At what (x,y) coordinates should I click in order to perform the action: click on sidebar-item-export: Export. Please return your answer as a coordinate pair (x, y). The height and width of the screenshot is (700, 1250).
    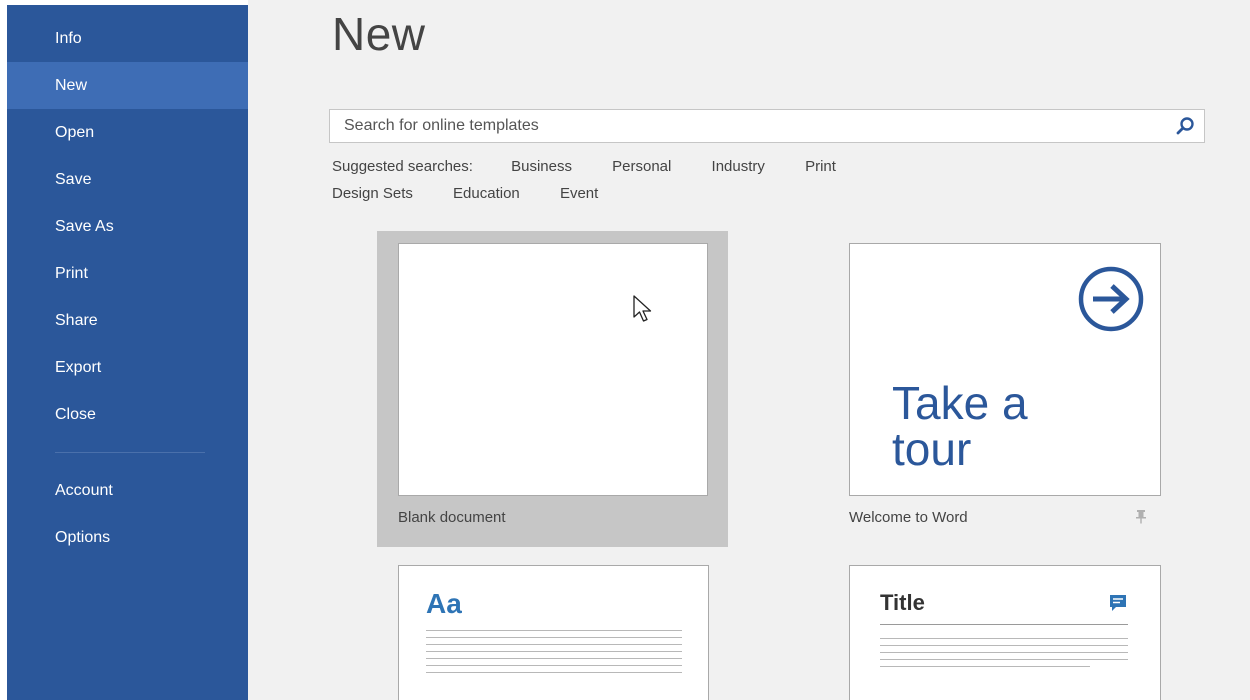
    Looking at the image, I should click on (127, 367).